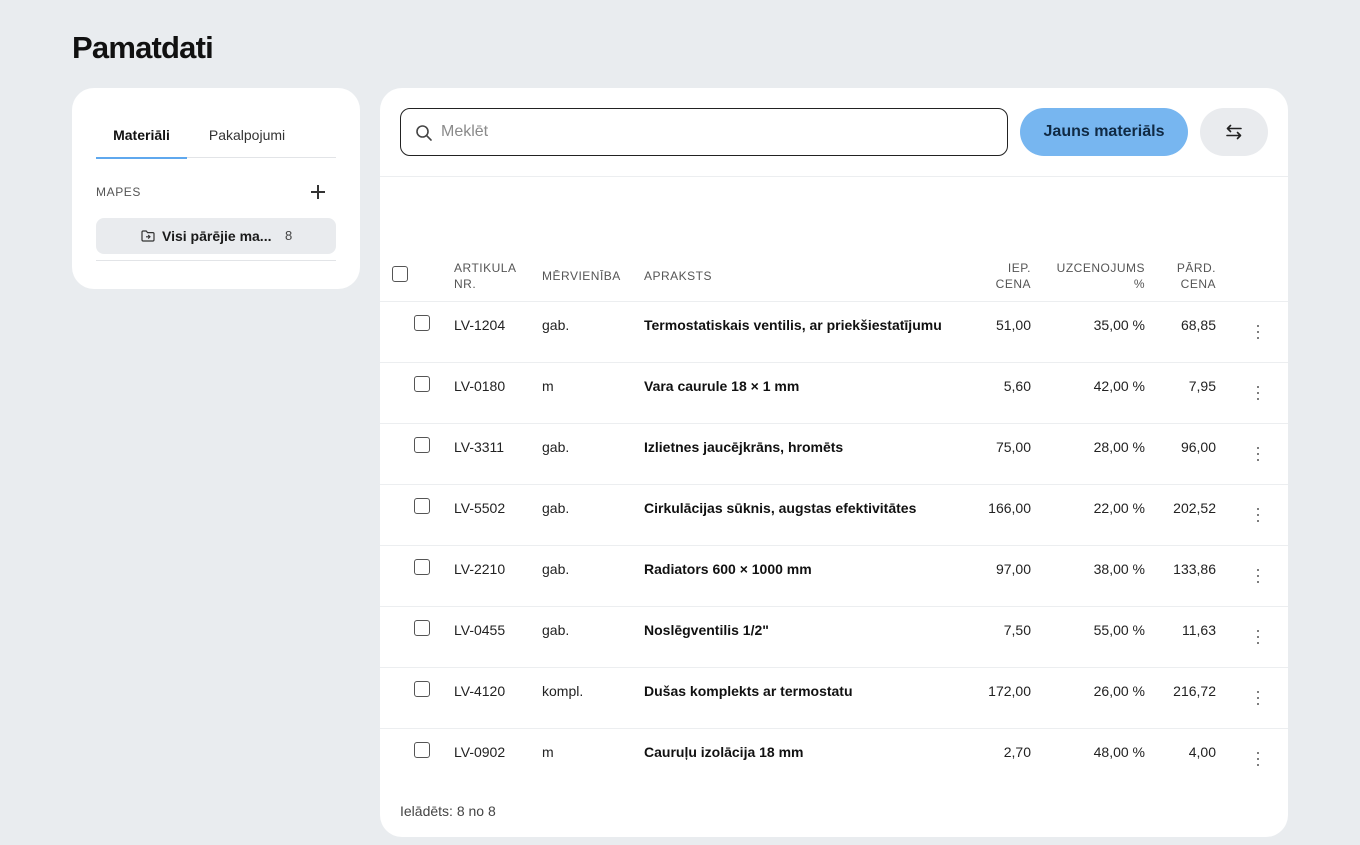 The height and width of the screenshot is (845, 1360). What do you see at coordinates (1017, 752) in the screenshot?
I see `cell-purchase-price: 2,70` at bounding box center [1017, 752].